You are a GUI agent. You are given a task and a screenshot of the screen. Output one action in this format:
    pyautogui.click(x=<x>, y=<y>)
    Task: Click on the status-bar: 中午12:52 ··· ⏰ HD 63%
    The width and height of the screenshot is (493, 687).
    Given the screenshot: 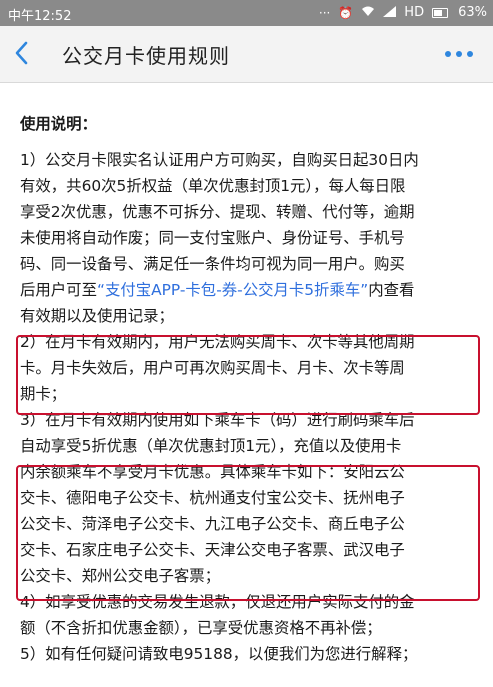 What is the action you would take?
    pyautogui.click(x=246, y=13)
    